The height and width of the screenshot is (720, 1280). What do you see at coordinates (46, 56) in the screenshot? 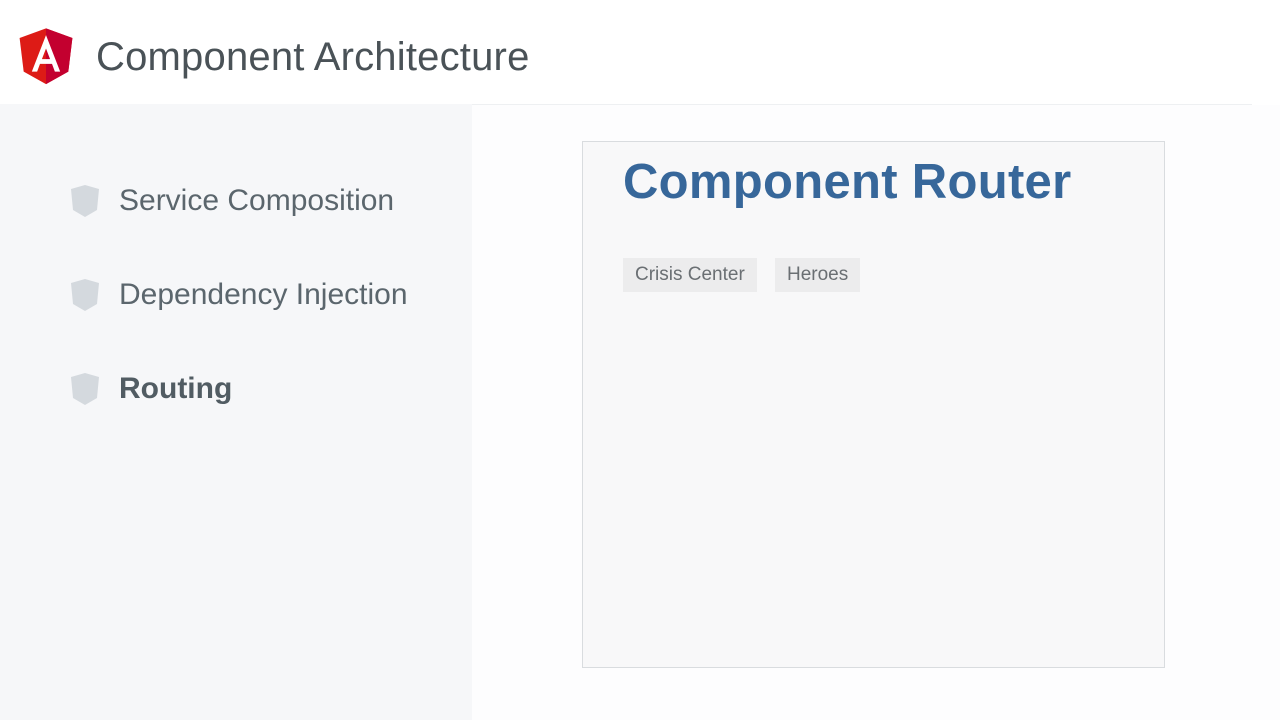
I see `angular-logo-icon: A` at bounding box center [46, 56].